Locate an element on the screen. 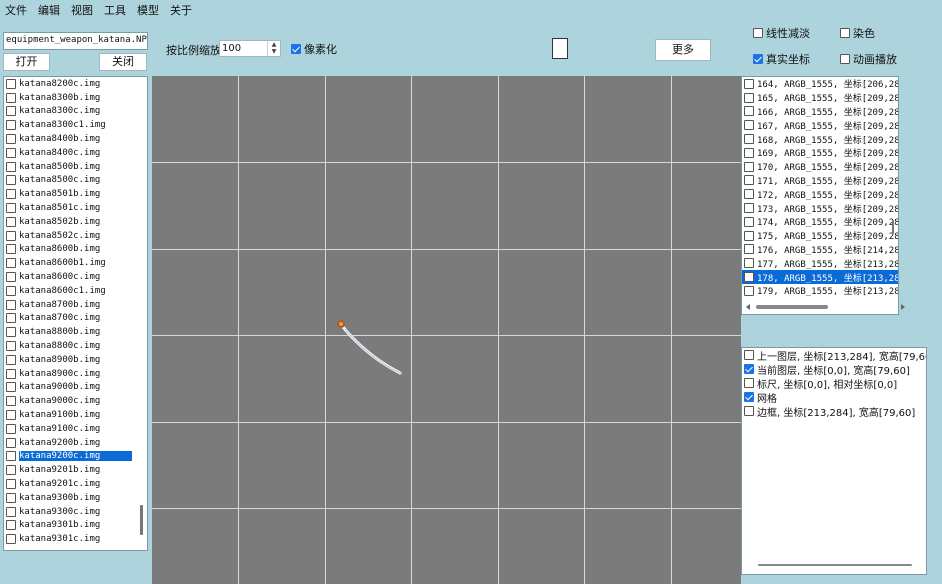 The height and width of the screenshot is (584, 942). frame-list-item: 167, ARGB_1555, 坐标[209,284], 宽 is located at coordinates (820, 125).